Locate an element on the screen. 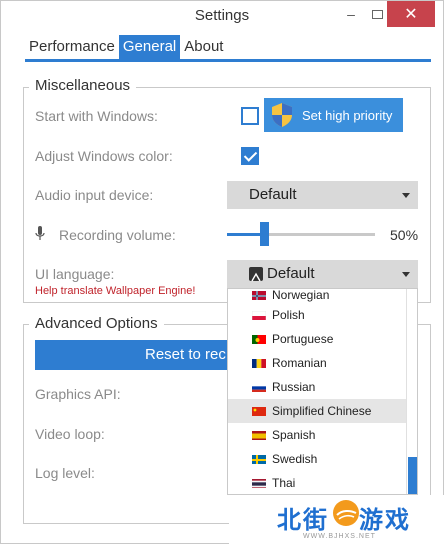 This screenshot has height=544, width=444. tab-general: General is located at coordinates (149, 47).